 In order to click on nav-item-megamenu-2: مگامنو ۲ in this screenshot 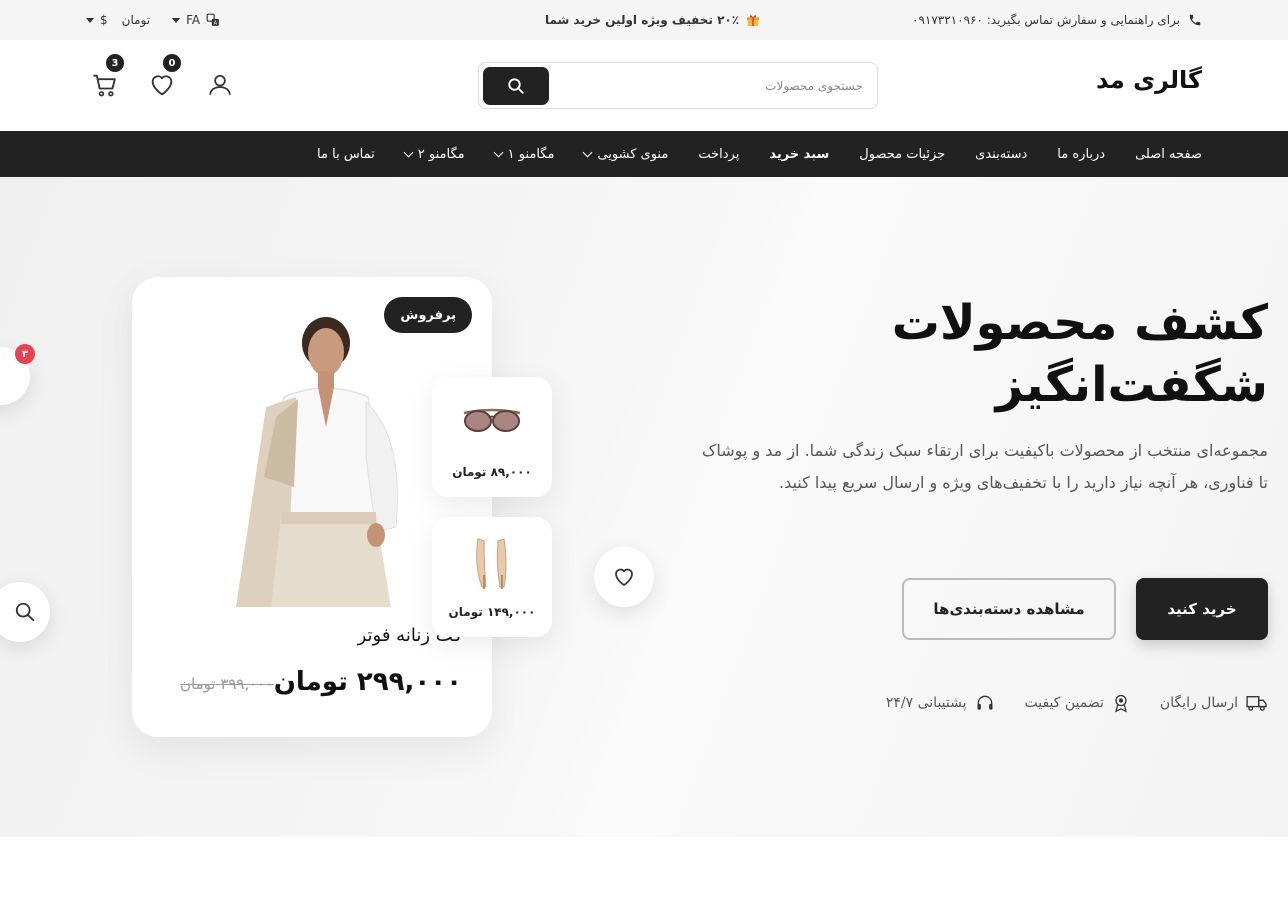, I will do `click(434, 154)`.